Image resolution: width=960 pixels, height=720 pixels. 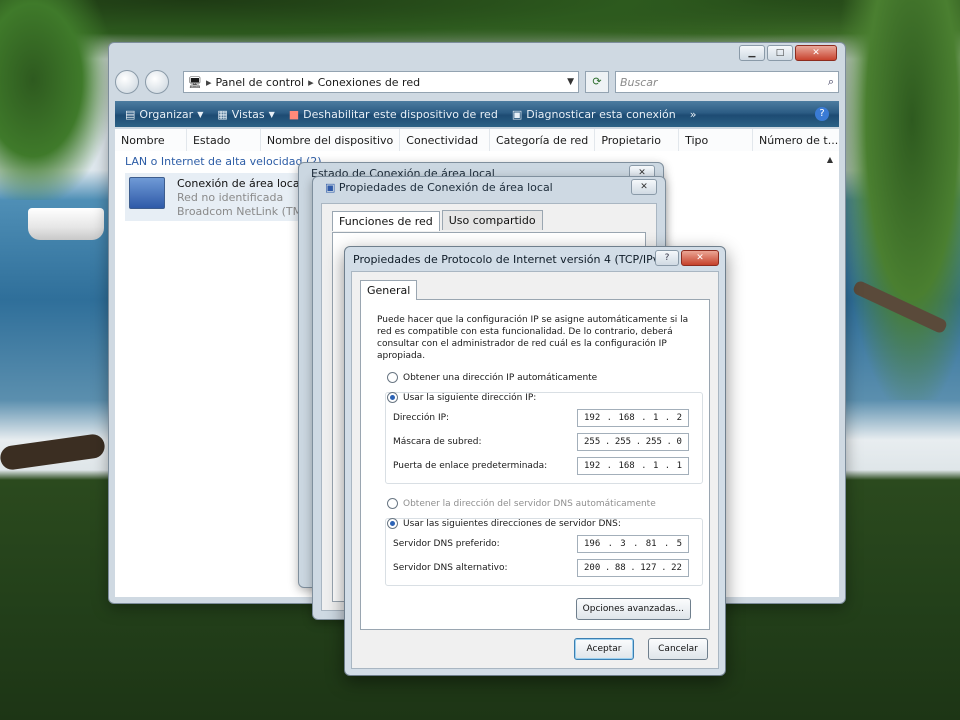 I want to click on cancel-button: Cancelar, so click(x=678, y=649).